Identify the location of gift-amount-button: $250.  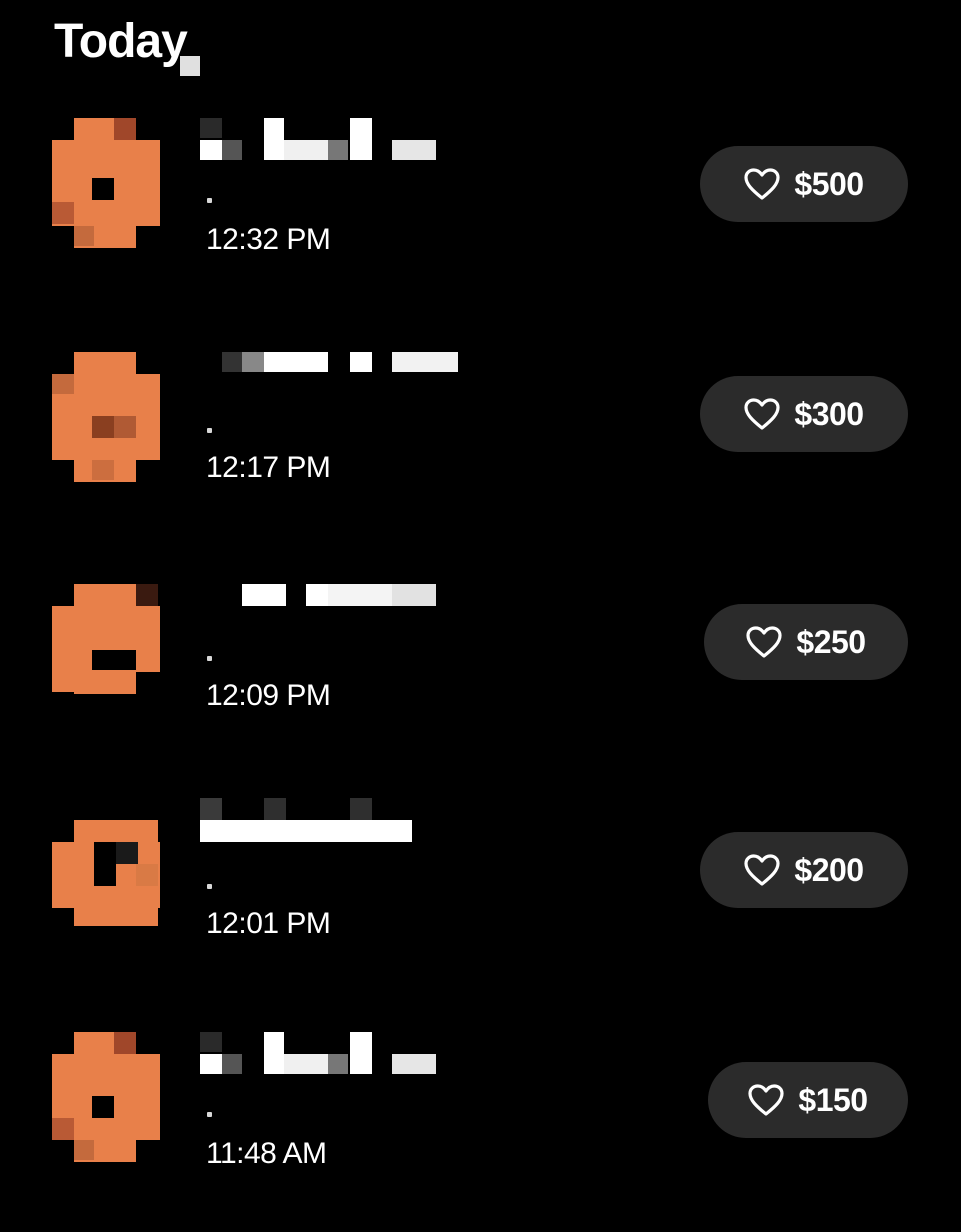
(806, 642).